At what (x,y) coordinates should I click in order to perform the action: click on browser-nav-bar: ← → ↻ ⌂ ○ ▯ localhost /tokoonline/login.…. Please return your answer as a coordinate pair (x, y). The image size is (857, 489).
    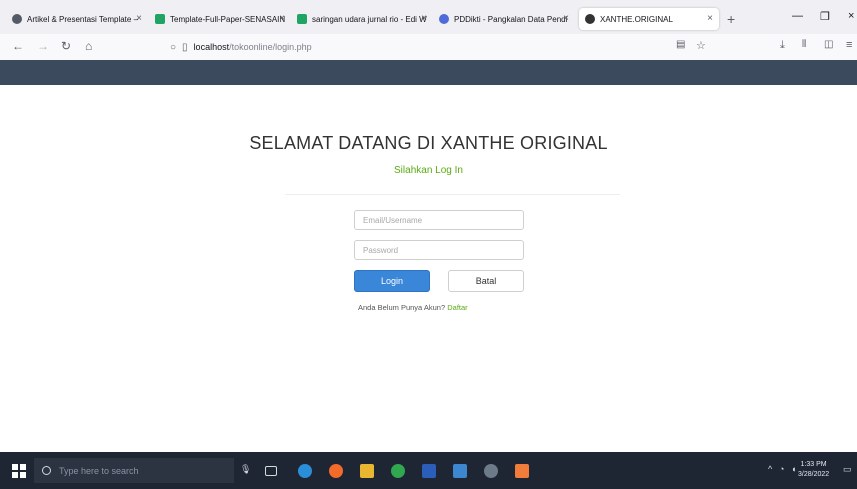
    Looking at the image, I should click on (428, 47).